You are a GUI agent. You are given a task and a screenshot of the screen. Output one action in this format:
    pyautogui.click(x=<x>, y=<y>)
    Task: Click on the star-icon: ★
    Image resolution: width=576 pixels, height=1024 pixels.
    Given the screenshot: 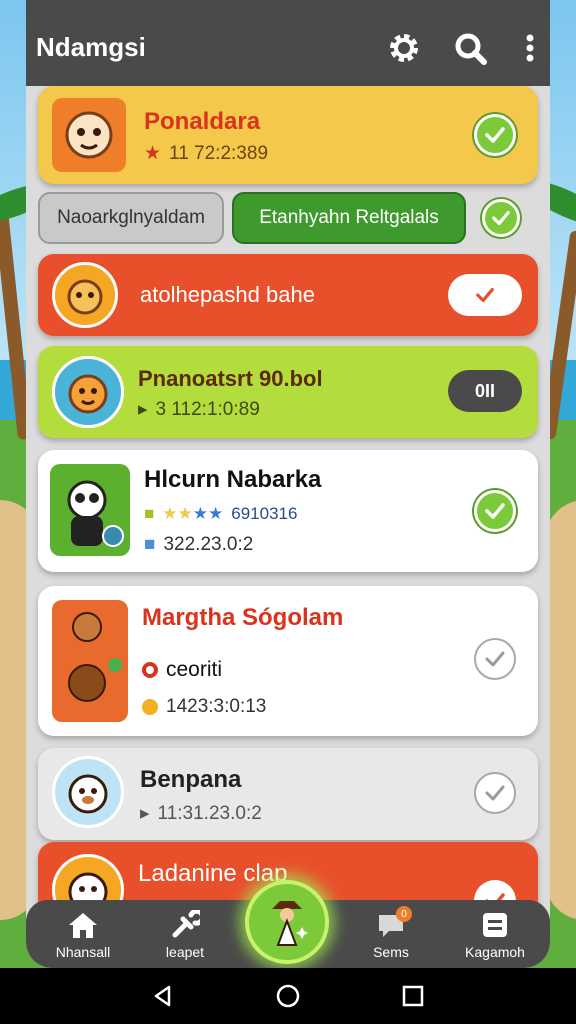 What is the action you would take?
    pyautogui.click(x=153, y=153)
    